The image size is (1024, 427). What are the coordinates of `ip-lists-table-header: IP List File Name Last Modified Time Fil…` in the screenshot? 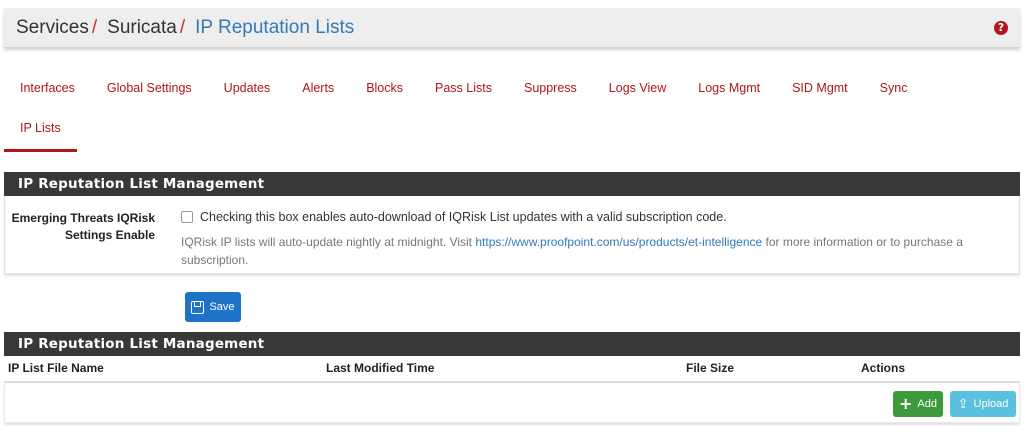 It's located at (512, 369).